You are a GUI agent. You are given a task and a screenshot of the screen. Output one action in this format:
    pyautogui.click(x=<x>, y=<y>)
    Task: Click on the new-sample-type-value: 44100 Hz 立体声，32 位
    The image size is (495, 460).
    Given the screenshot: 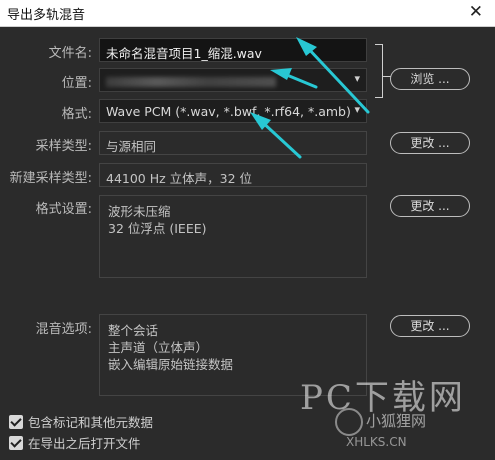 What is the action you would take?
    pyautogui.click(x=179, y=178)
    